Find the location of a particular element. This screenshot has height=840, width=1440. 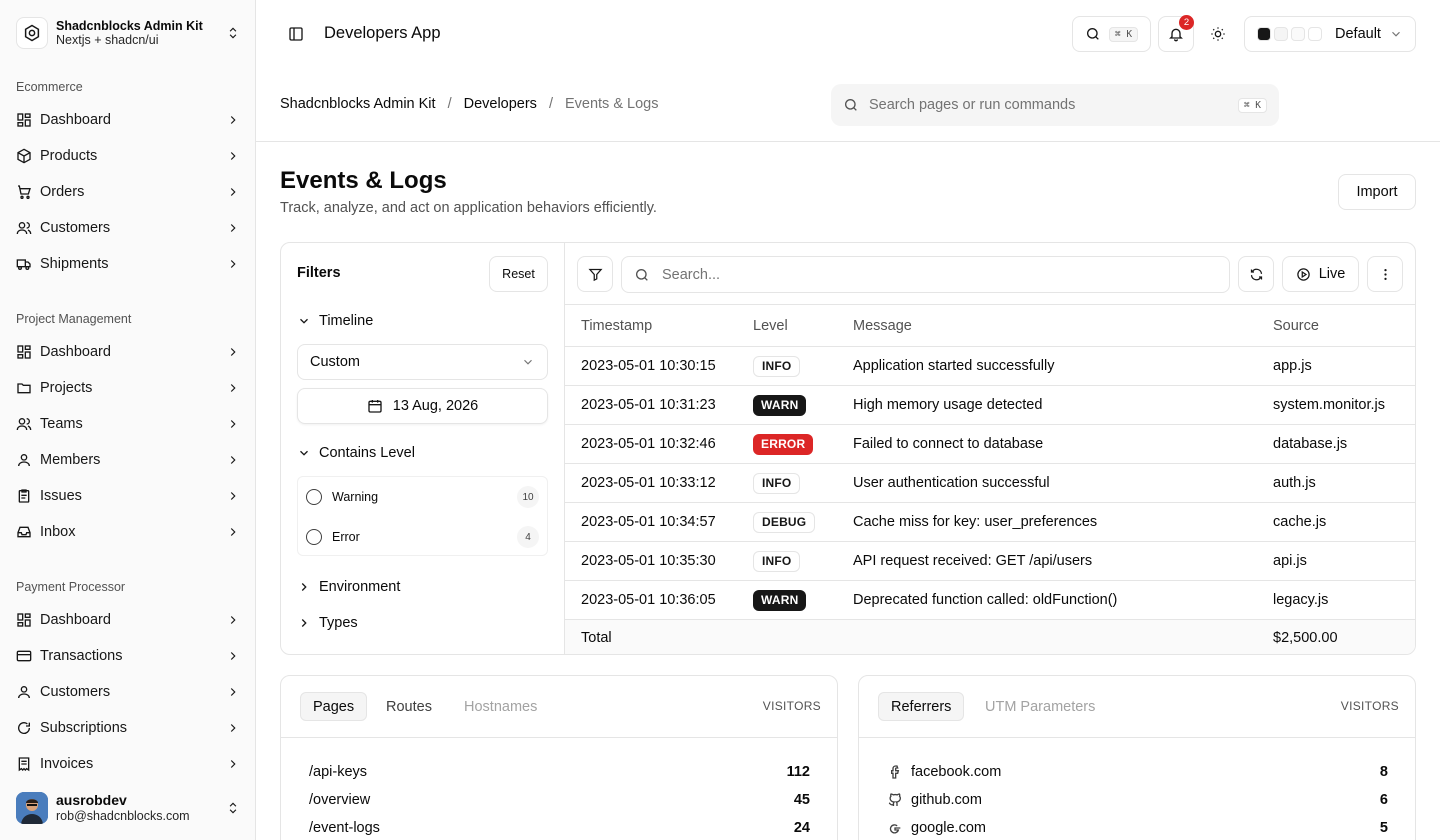

refresh-button is located at coordinates (1256, 274).